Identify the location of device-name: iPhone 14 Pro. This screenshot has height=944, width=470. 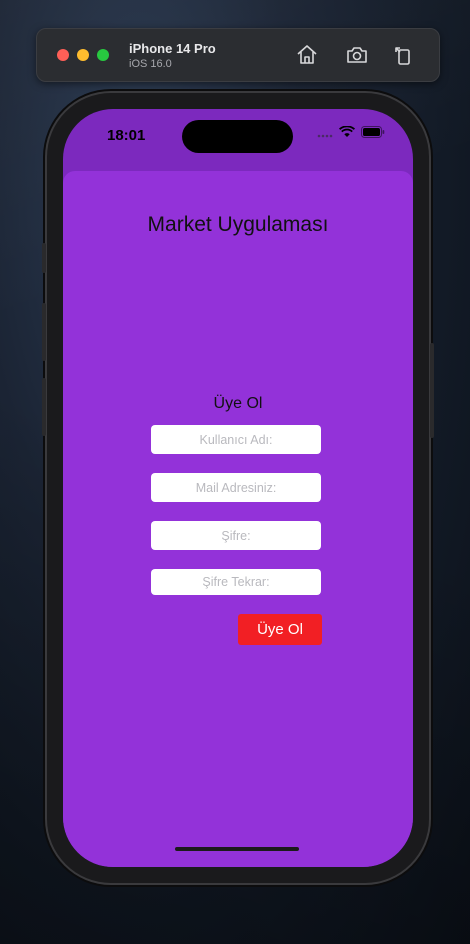
(172, 48).